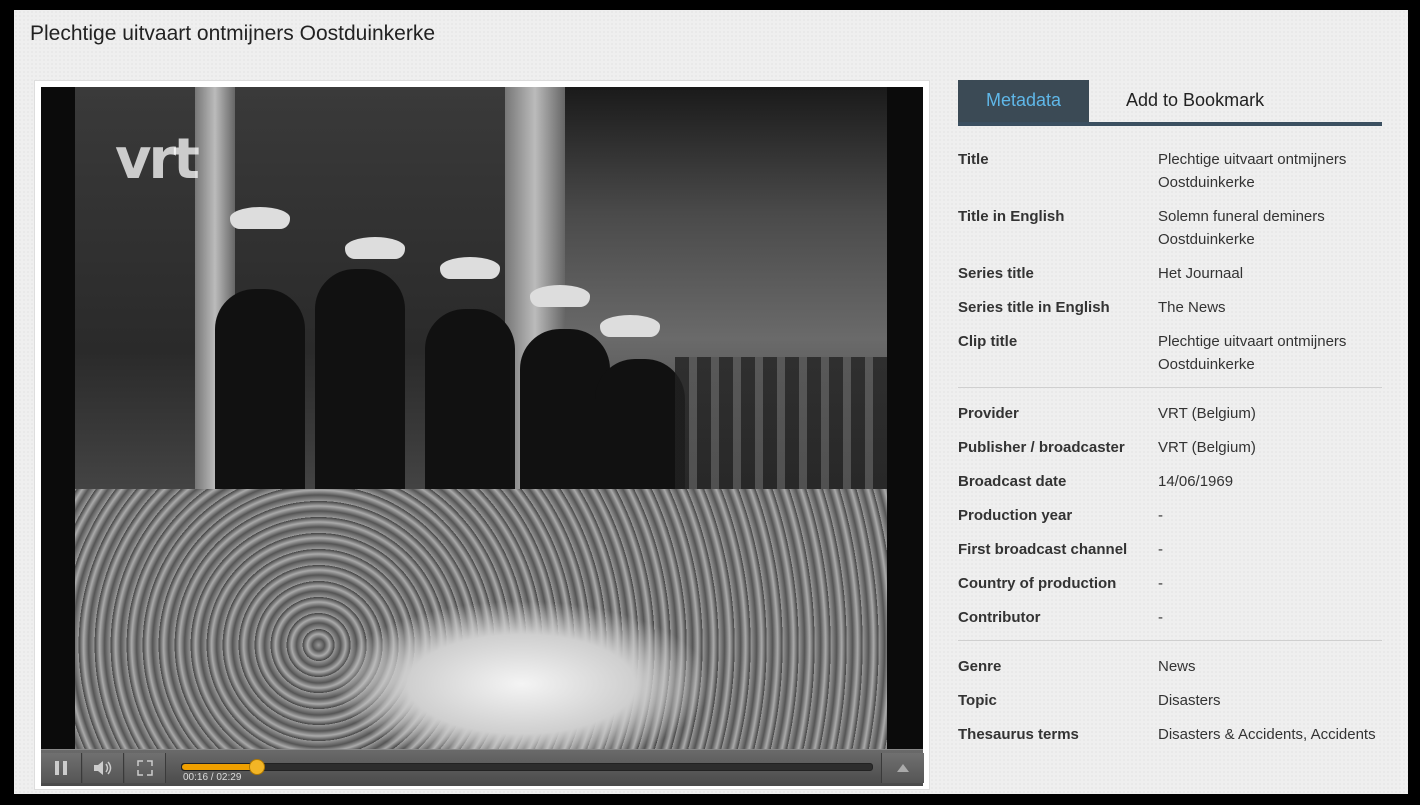 The width and height of the screenshot is (1420, 805). What do you see at coordinates (219, 767) in the screenshot?
I see `progress-fill` at bounding box center [219, 767].